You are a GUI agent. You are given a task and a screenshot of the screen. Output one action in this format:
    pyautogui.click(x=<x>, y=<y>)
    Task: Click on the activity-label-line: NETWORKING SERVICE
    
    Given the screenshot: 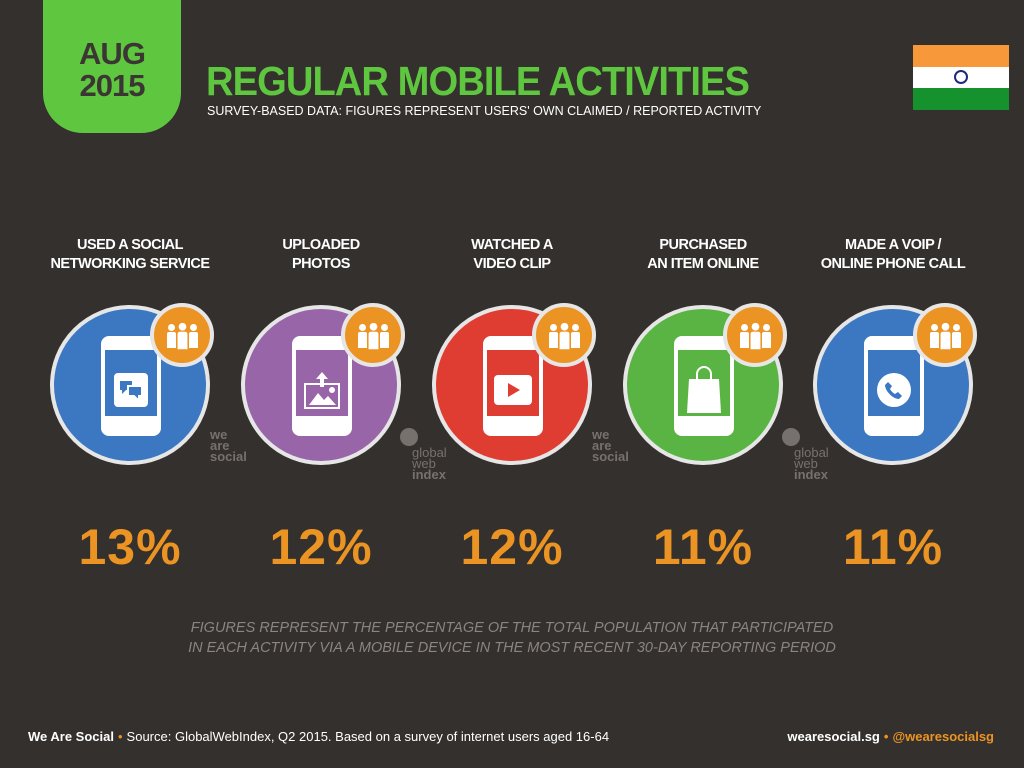 What is the action you would take?
    pyautogui.click(x=130, y=264)
    